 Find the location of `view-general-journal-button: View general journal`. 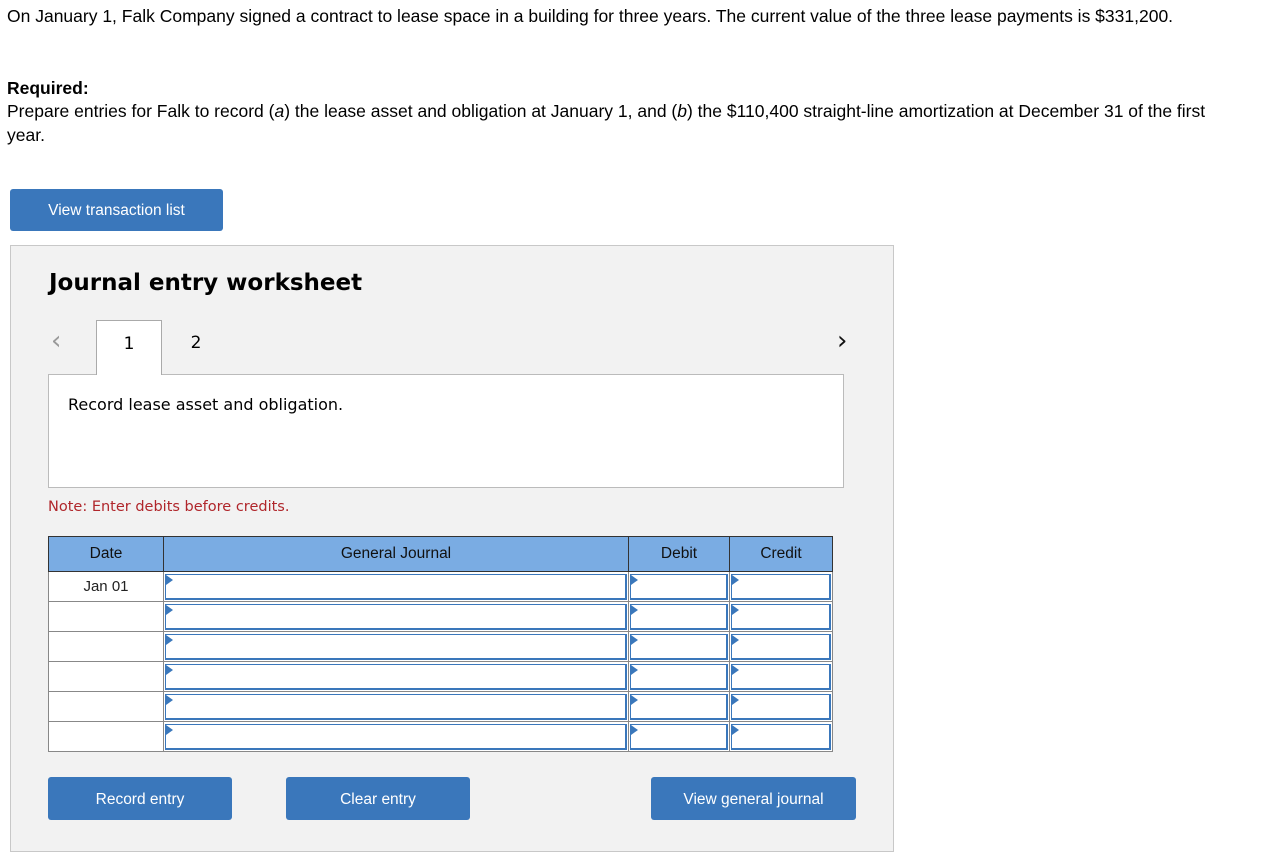

view-general-journal-button: View general journal is located at coordinates (753, 798).